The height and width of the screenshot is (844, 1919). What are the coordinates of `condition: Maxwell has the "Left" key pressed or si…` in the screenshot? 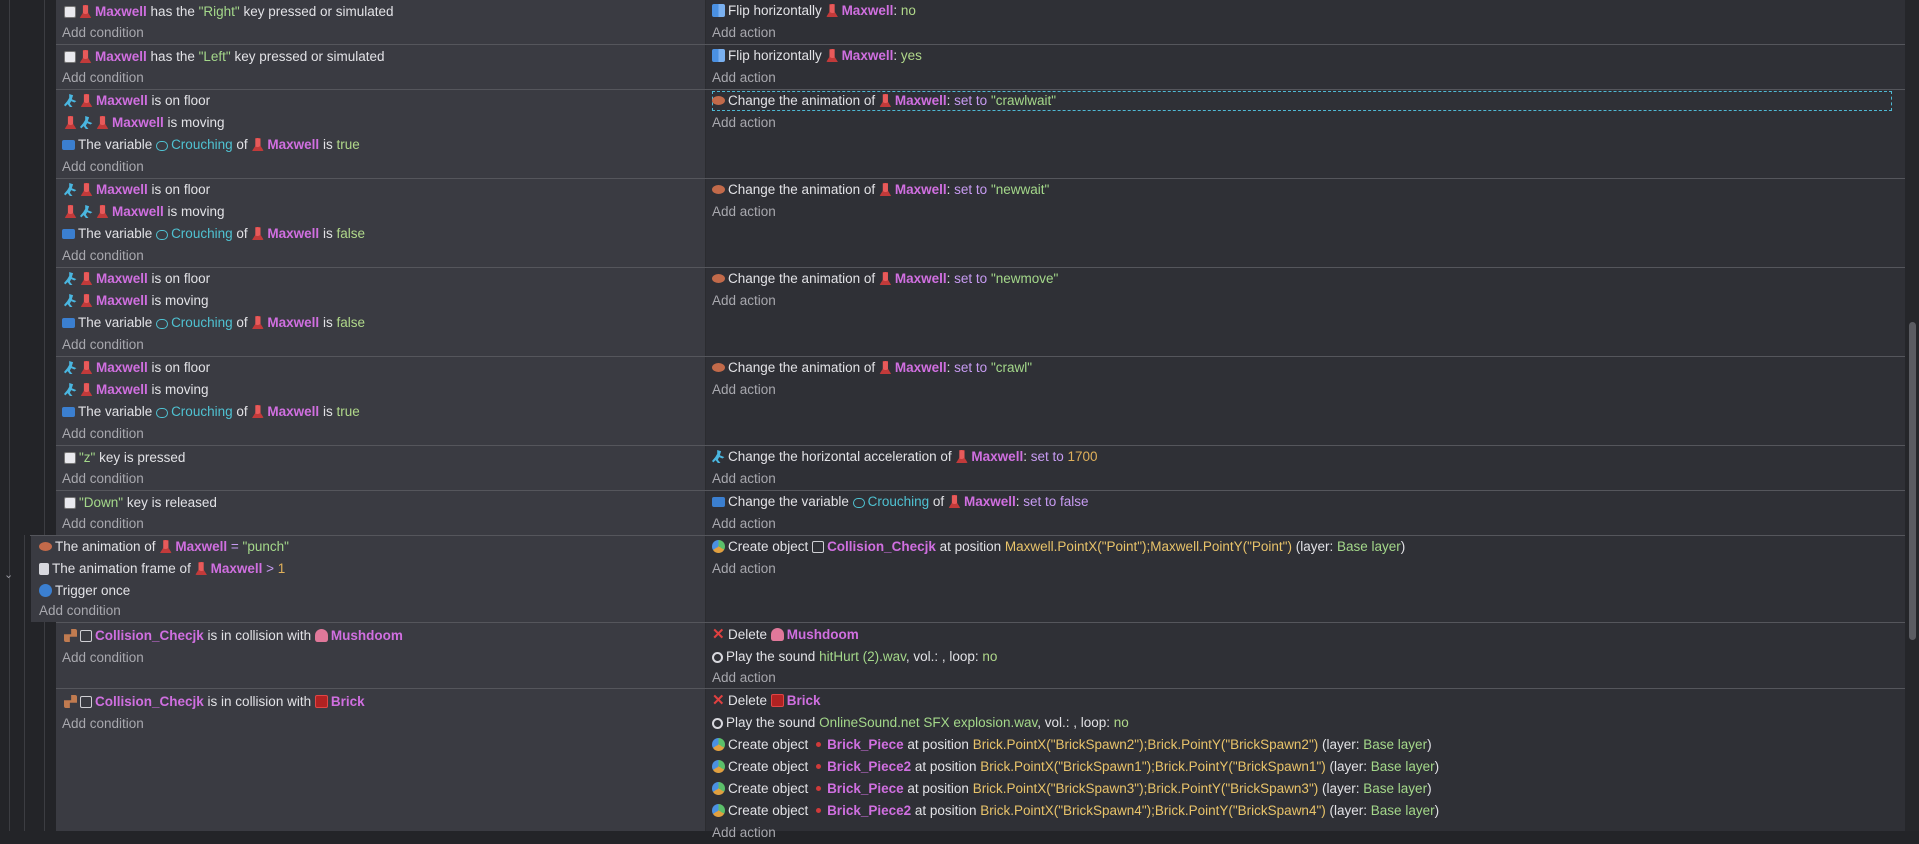 It's located at (224, 57).